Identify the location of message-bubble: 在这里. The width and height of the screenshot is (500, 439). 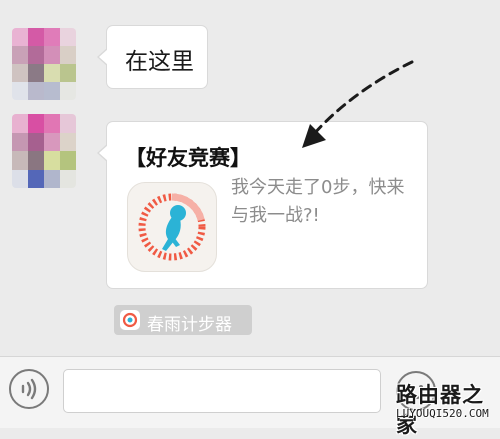
(152, 57).